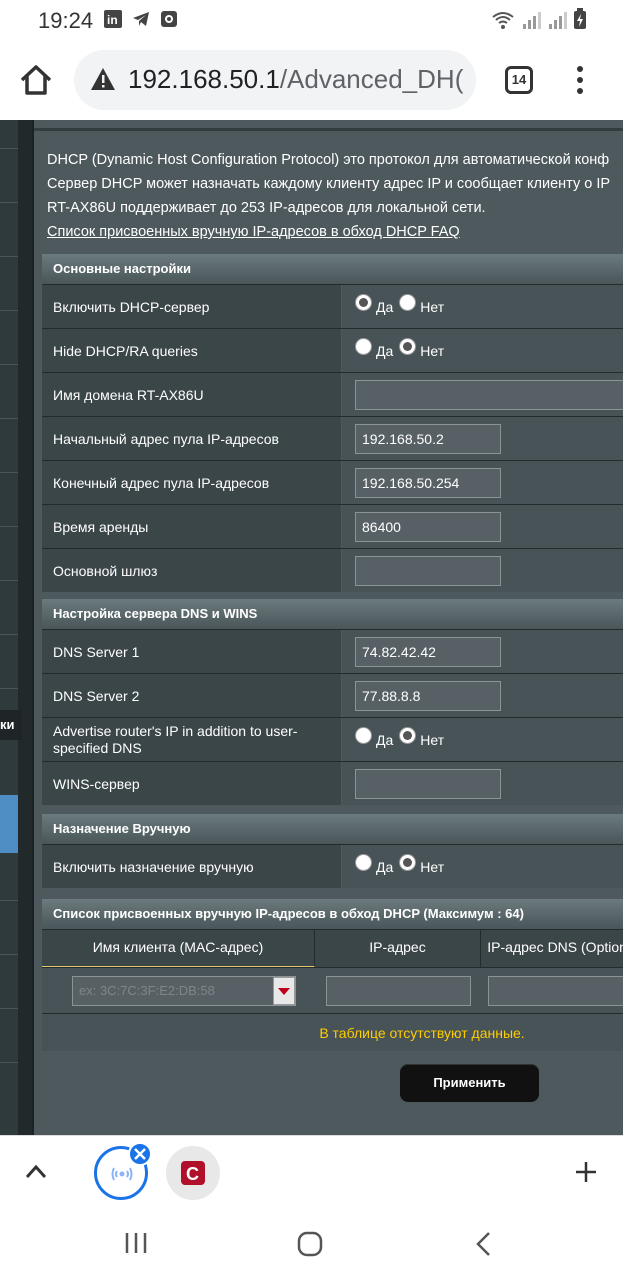 Image resolution: width=623 pixels, height=1280 pixels. What do you see at coordinates (332, 1032) in the screenshot?
I see `empty-table-message: В таблице отсутствуют данные.` at bounding box center [332, 1032].